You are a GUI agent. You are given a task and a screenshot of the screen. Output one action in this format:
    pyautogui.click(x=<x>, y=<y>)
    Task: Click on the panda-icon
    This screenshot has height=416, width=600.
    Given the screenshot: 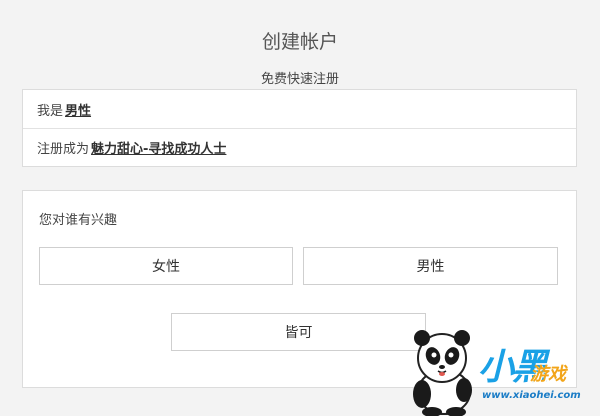 What is the action you would take?
    pyautogui.click(x=442, y=373)
    